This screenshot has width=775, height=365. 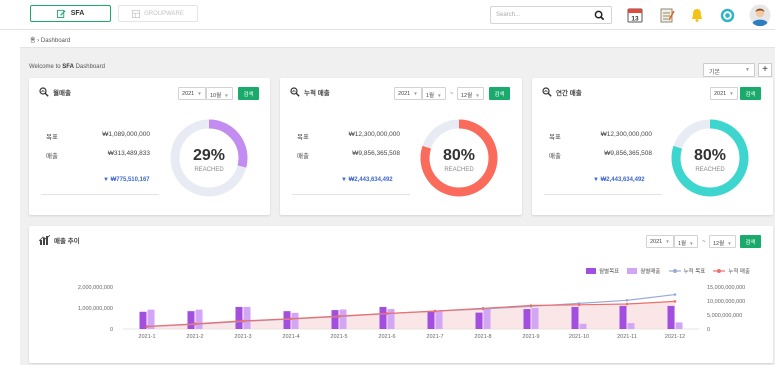 What do you see at coordinates (628, 153) in the screenshot?
I see `sales-value: ₩9,856,365,508` at bounding box center [628, 153].